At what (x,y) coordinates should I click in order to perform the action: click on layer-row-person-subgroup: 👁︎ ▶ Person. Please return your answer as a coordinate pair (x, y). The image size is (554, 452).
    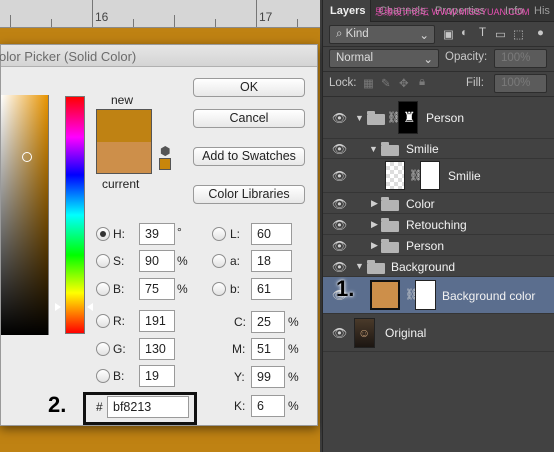
    Looking at the image, I should click on (438, 245).